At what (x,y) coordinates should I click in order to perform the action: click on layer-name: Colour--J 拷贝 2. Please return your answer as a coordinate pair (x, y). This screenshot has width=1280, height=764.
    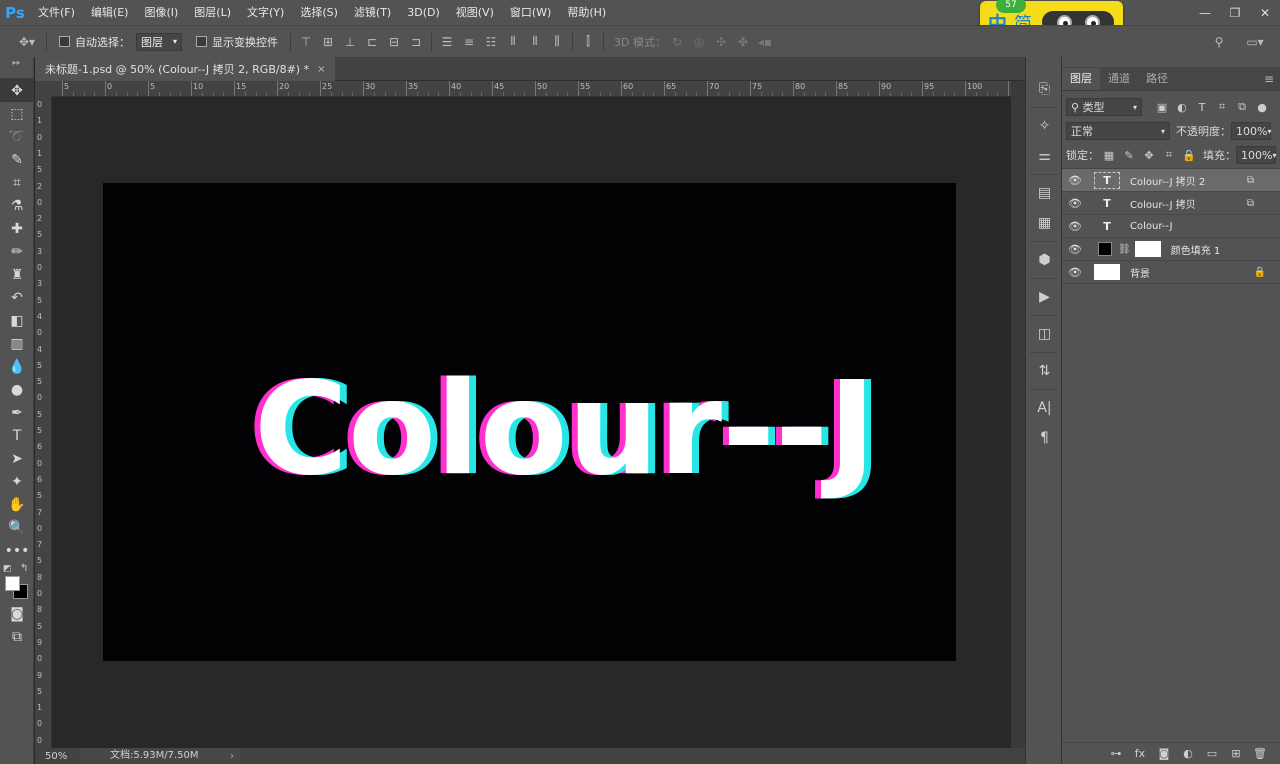
    Looking at the image, I should click on (1167, 180).